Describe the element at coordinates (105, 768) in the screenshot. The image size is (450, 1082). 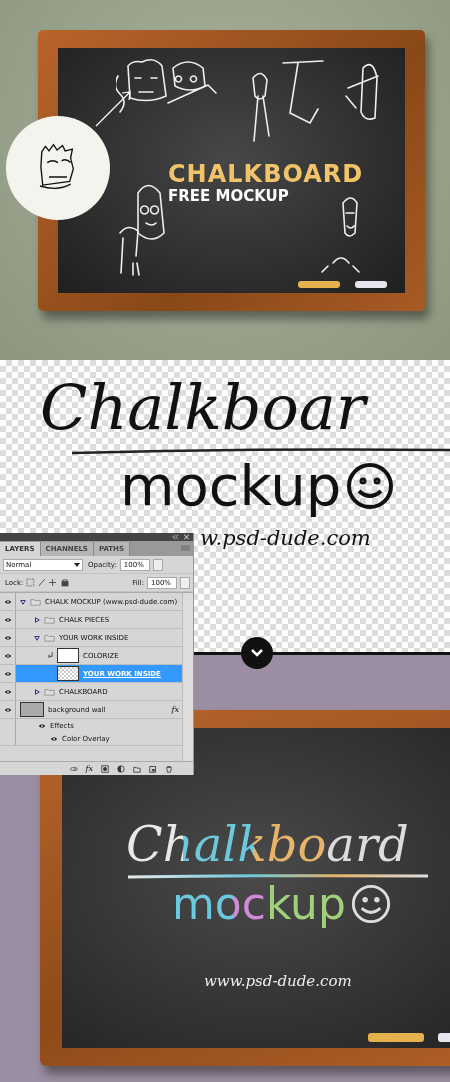
I see `mask-icon` at that location.